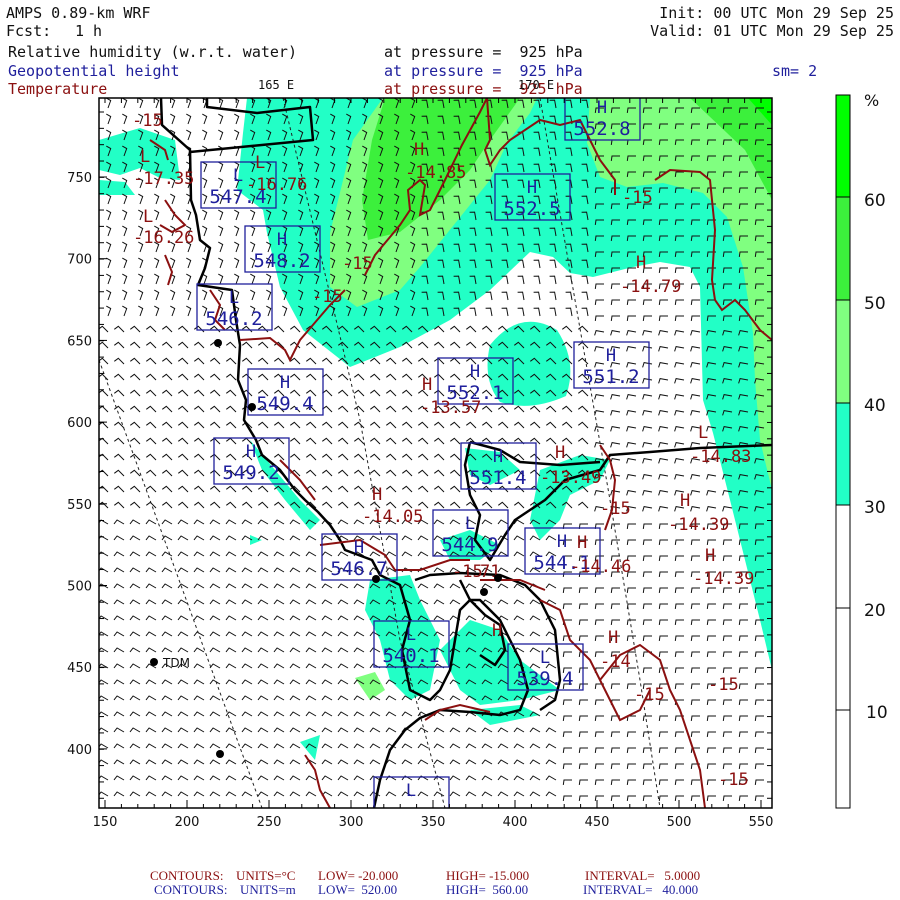 The image size is (900, 900). I want to click on height-center-value: 540.1, so click(410, 656).